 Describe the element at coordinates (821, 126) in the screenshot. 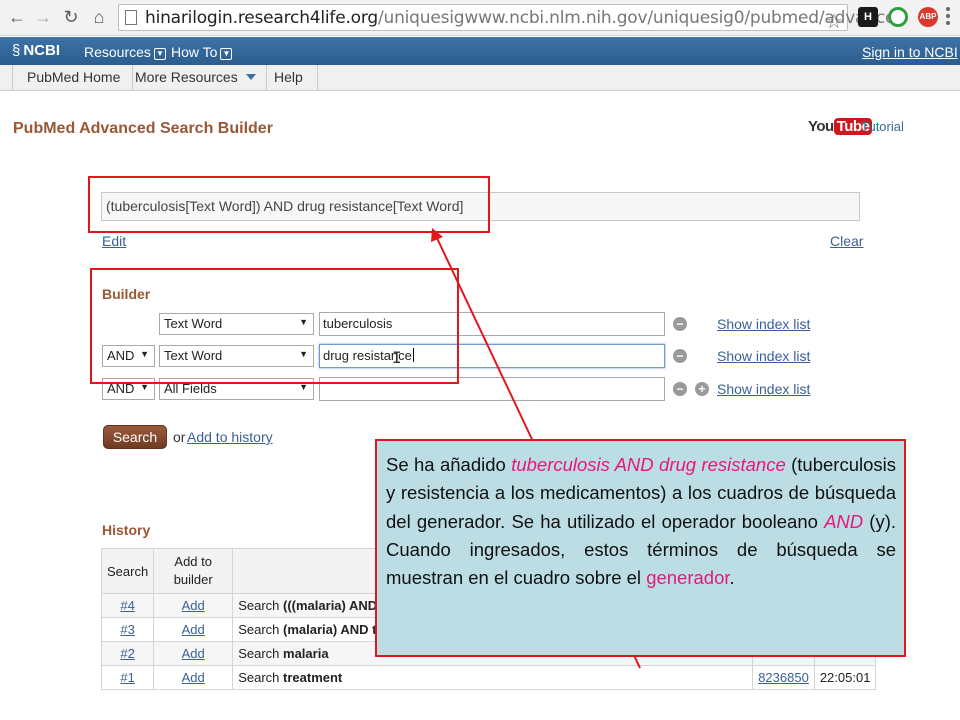

I see `youtube-you: You` at that location.